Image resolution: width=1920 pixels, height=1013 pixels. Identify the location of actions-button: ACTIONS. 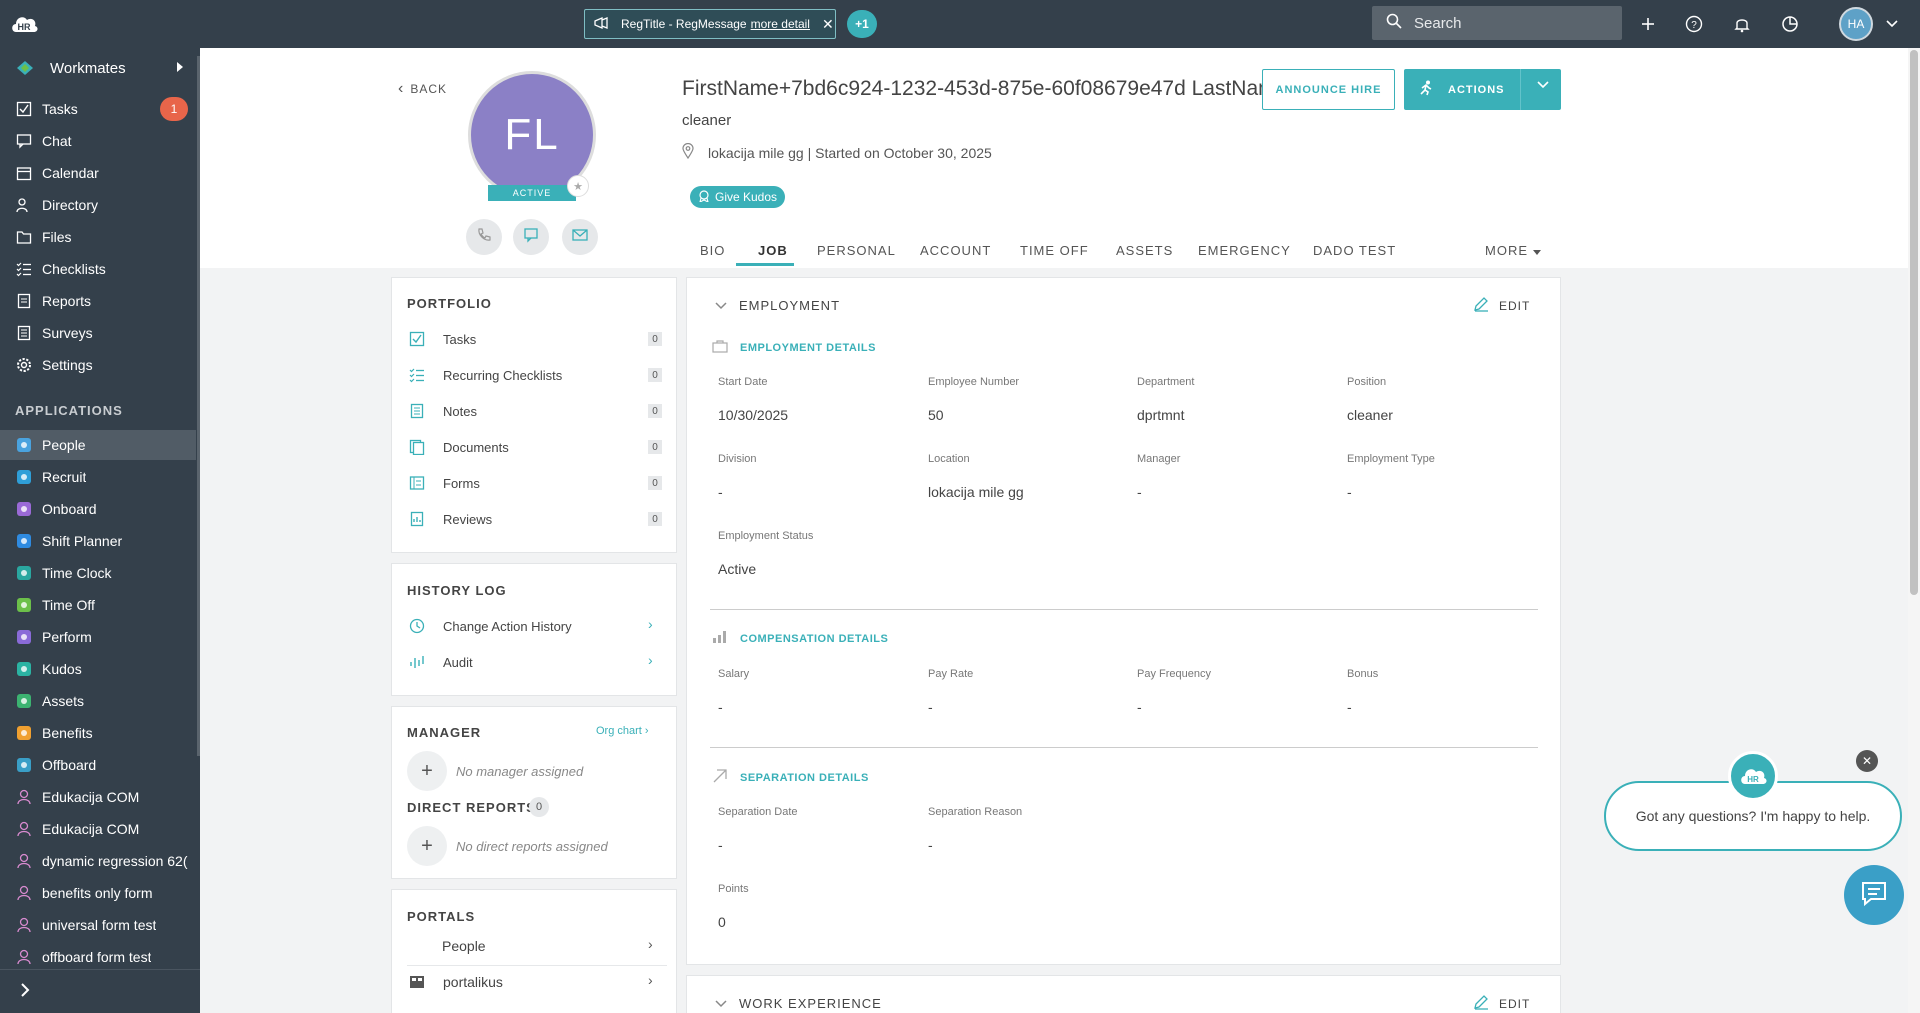
(1482, 89).